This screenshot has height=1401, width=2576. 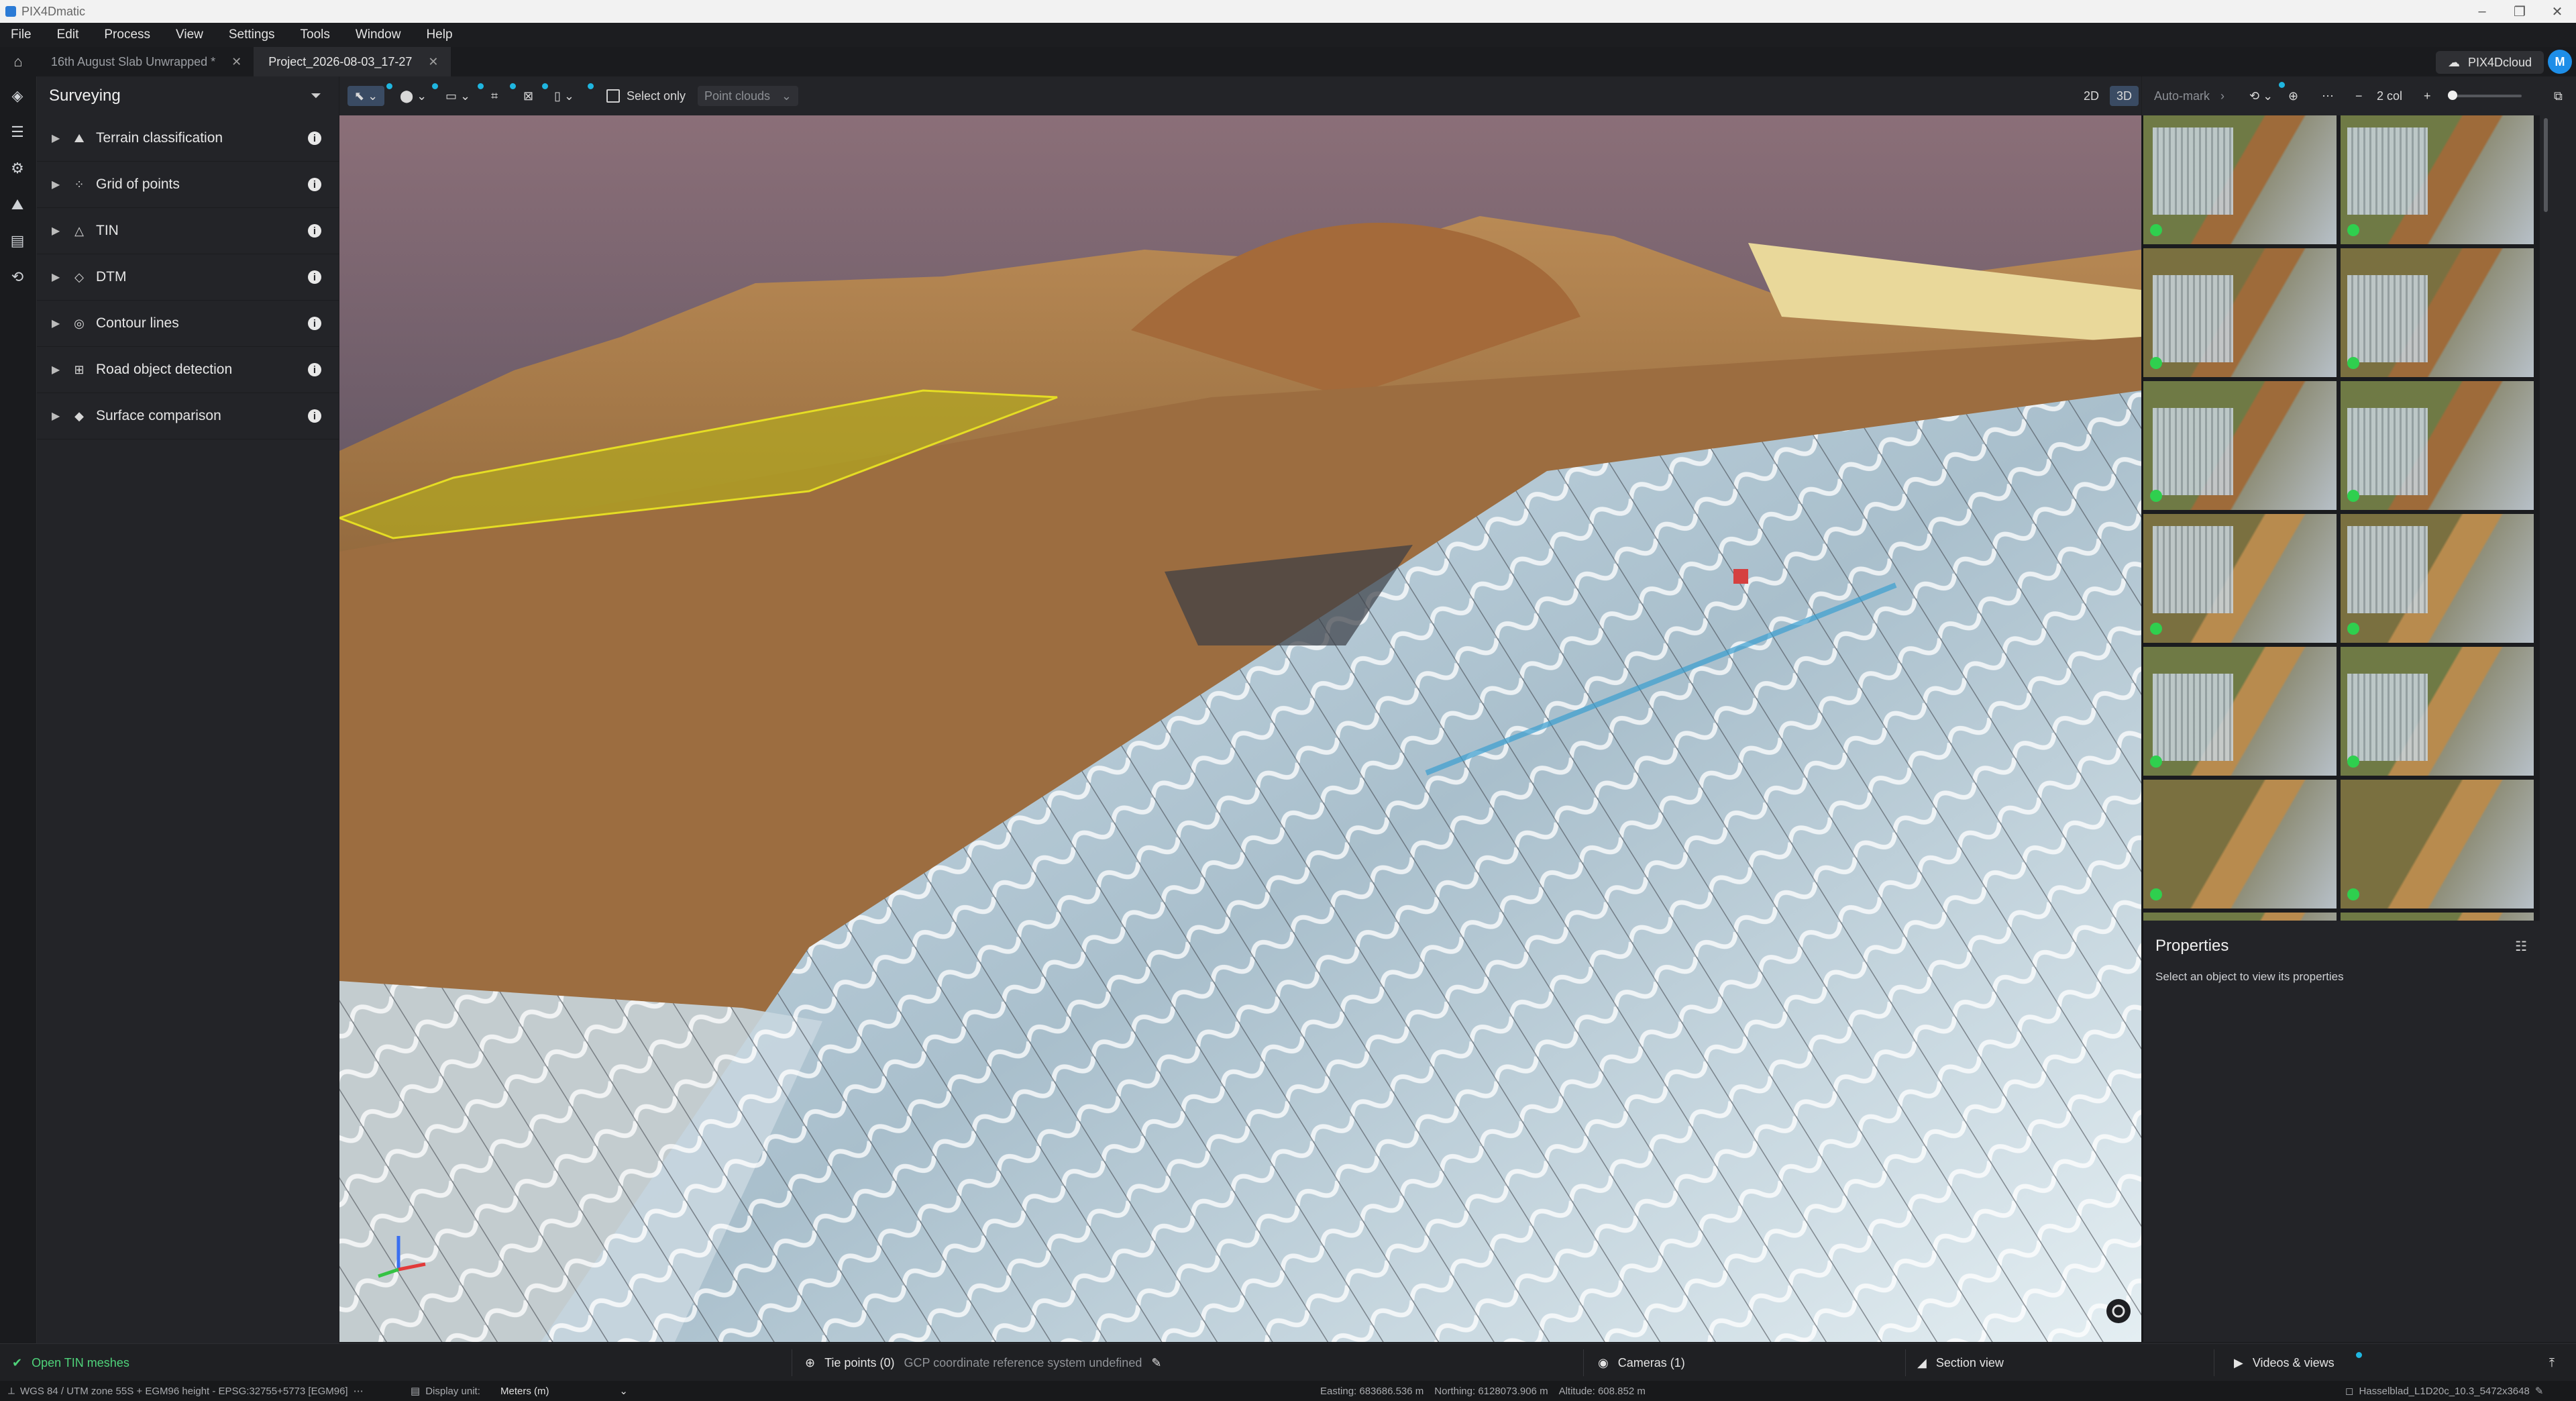 I want to click on marker-tool-button: ⬤ ⌄, so click(x=413, y=96).